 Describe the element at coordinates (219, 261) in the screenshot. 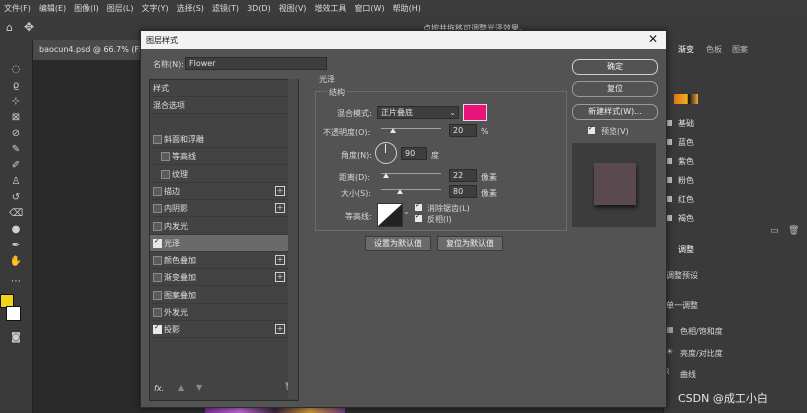

I see `effect-row: 颜色叠加 +` at that location.